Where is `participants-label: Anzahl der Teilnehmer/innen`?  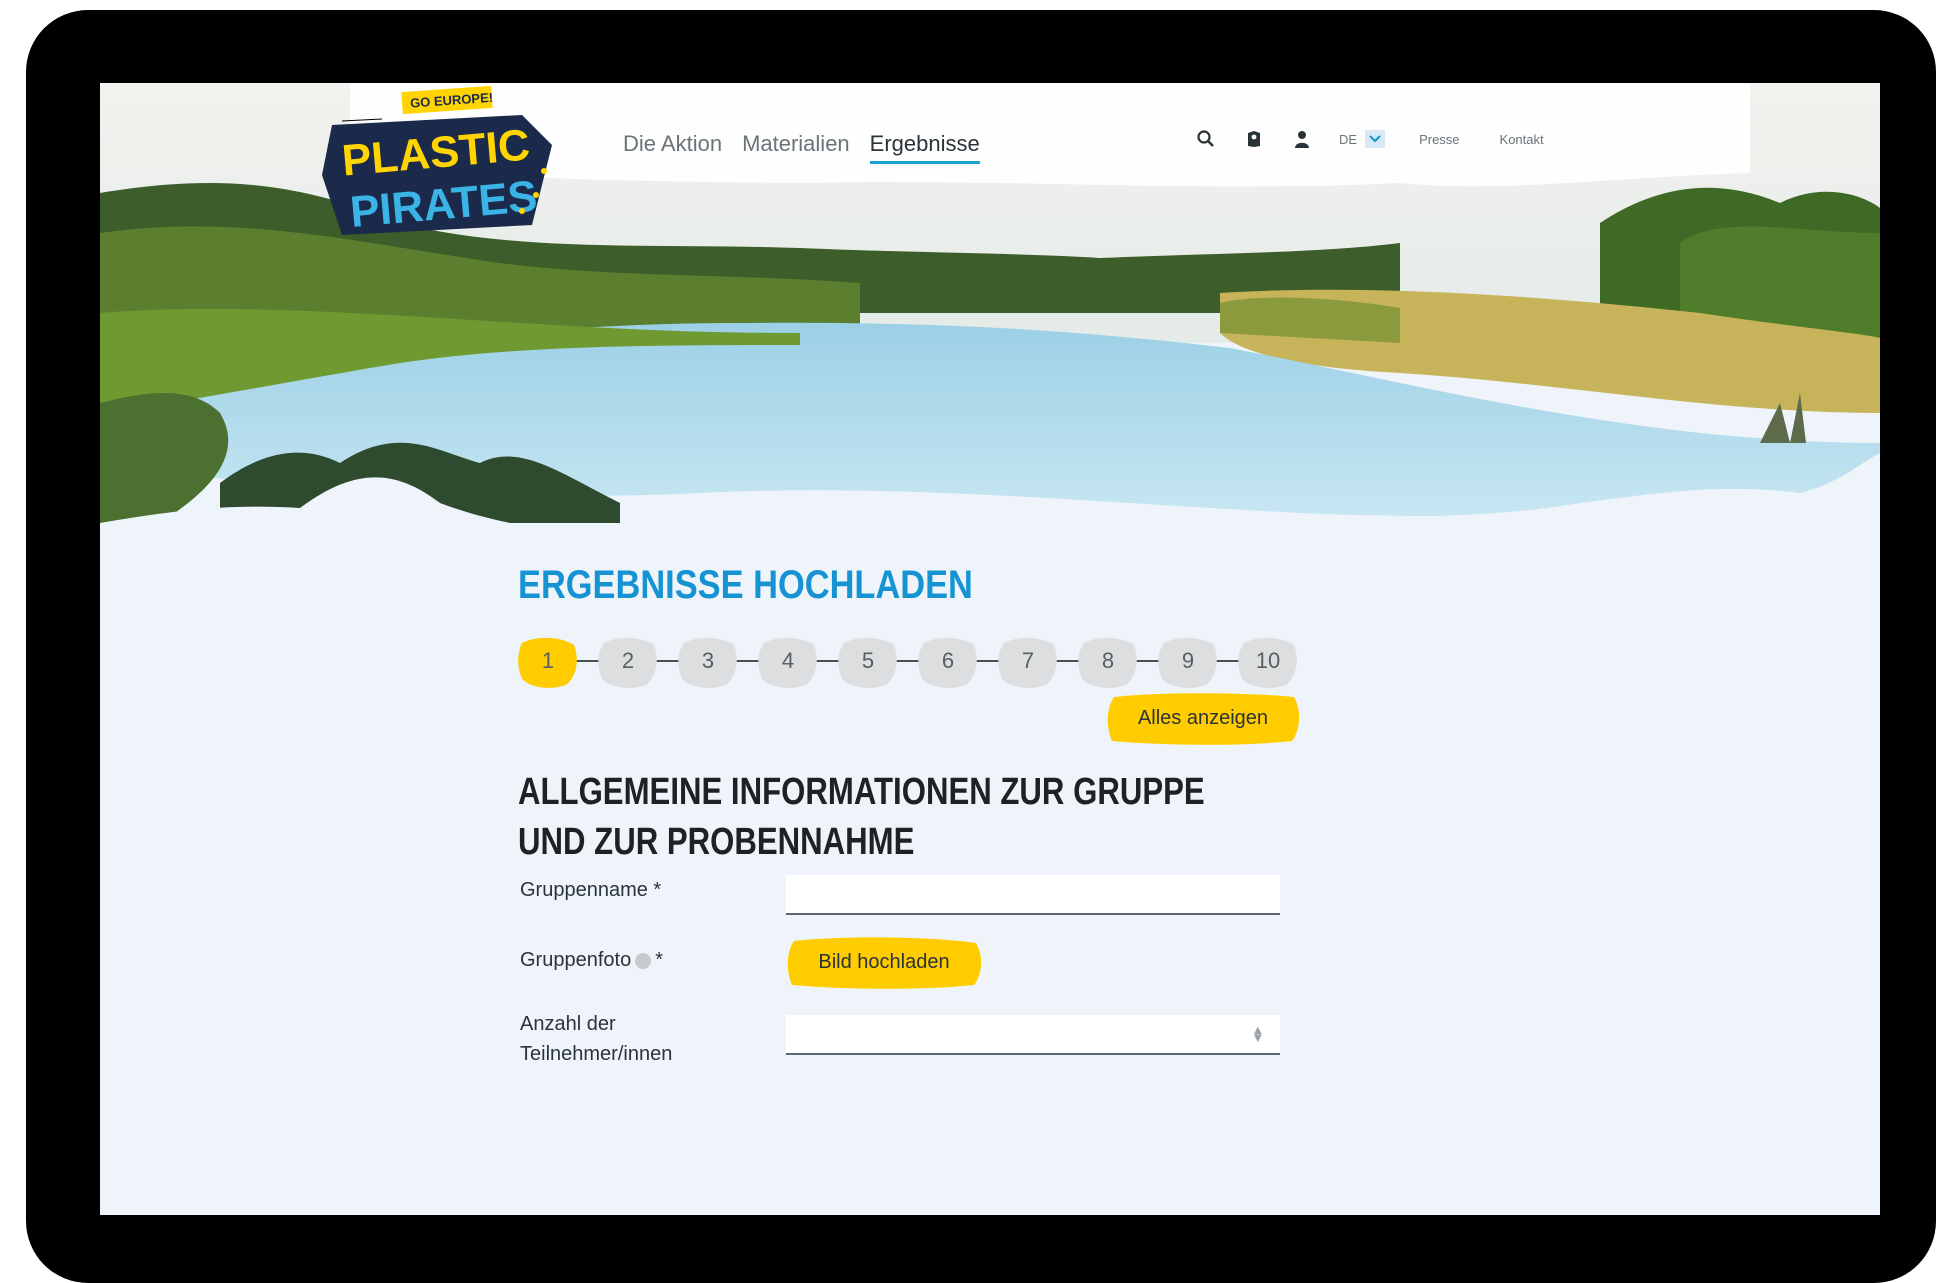
participants-label: Anzahl der Teilnehmer/innen is located at coordinates (596, 1039).